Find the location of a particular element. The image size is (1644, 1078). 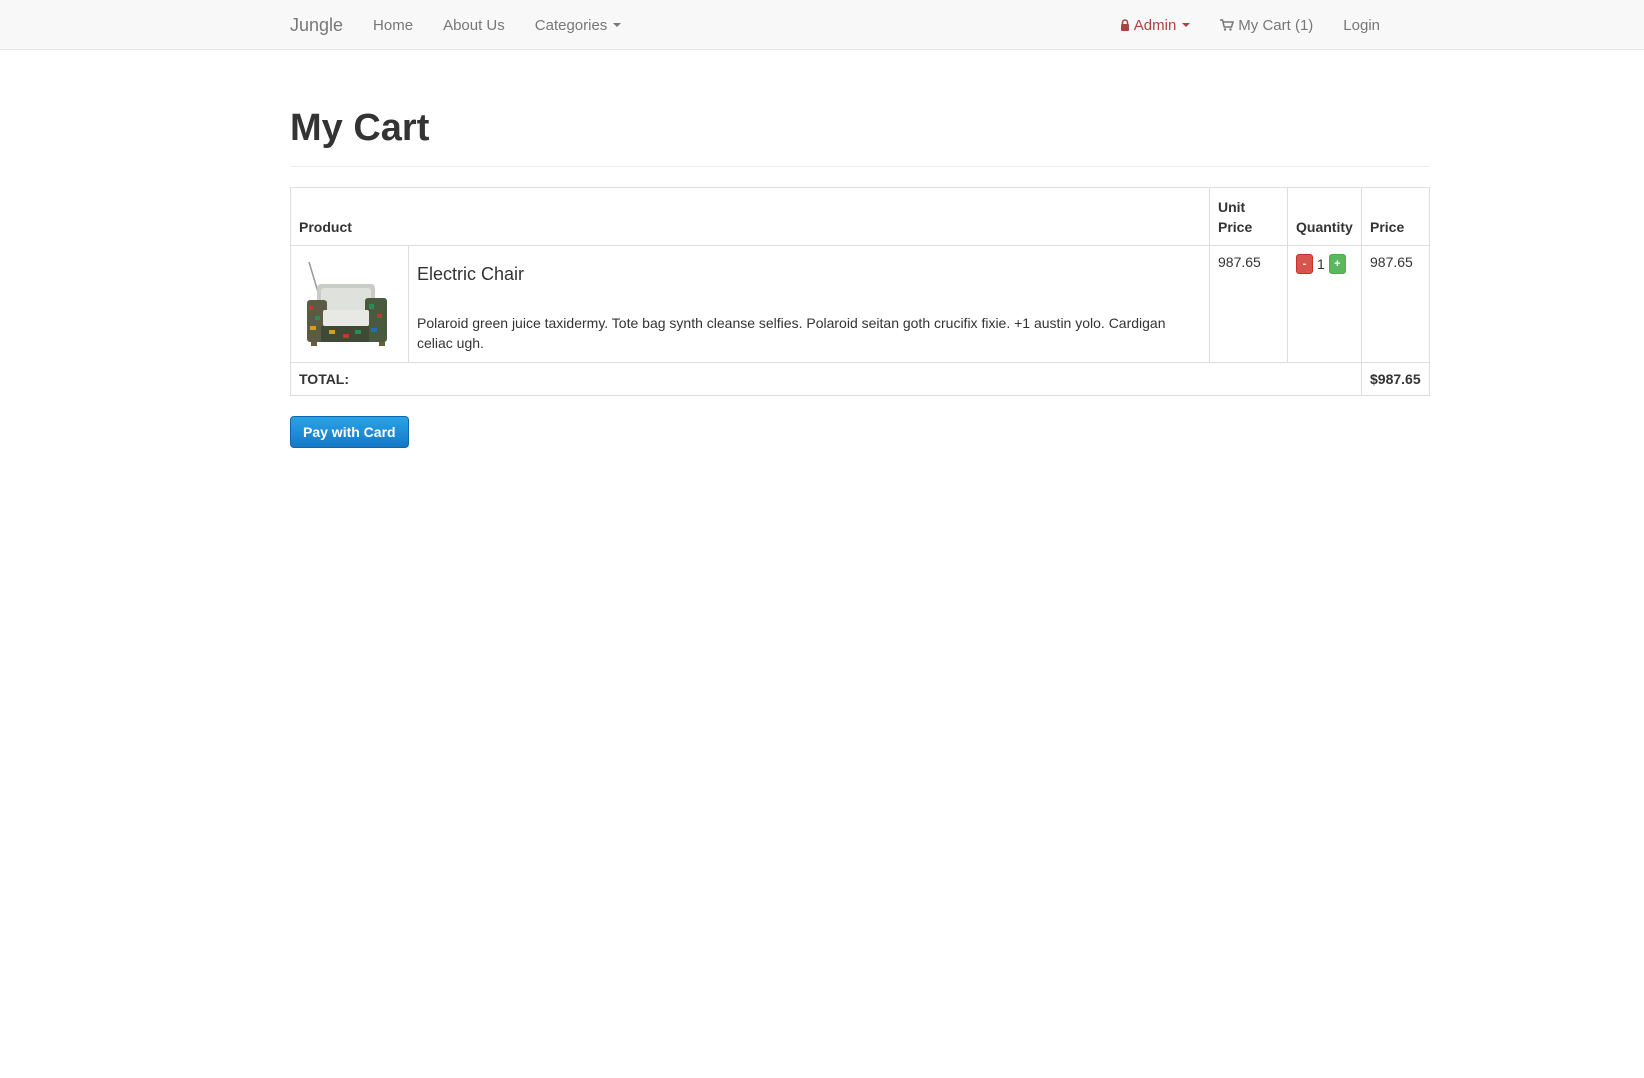

quantity-stepper: - 1 + is located at coordinates (1324, 263).